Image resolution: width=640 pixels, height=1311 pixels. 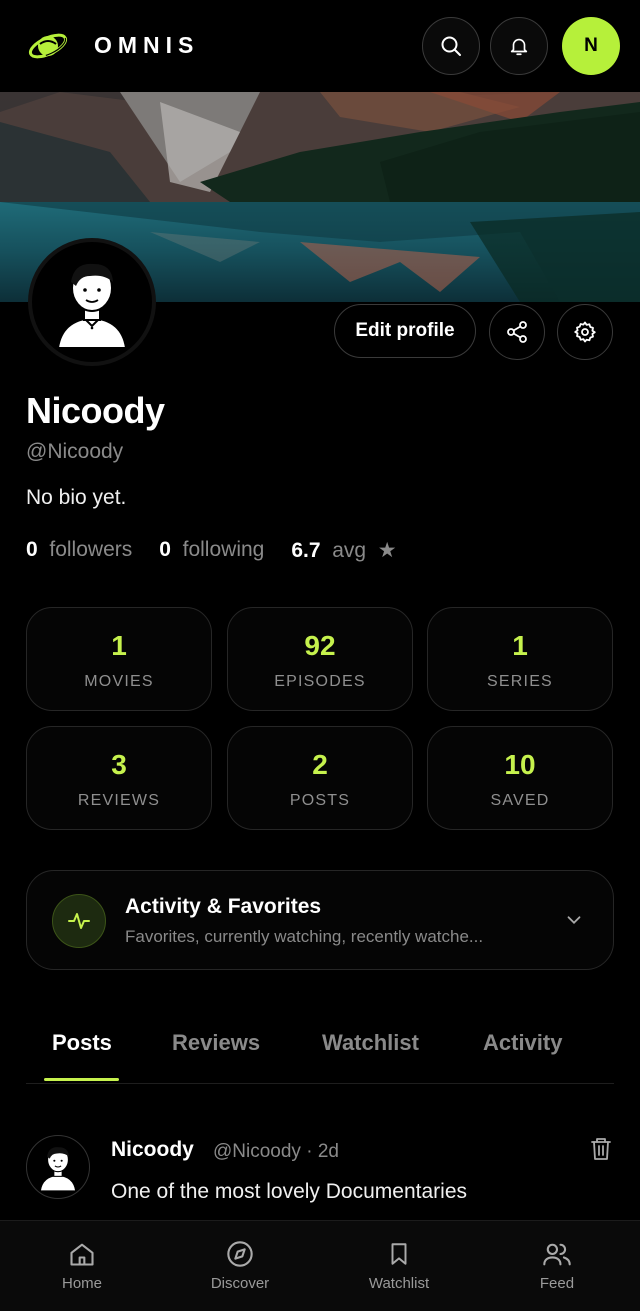 What do you see at coordinates (147, 45) in the screenshot?
I see `brand-name: OMNIS` at bounding box center [147, 45].